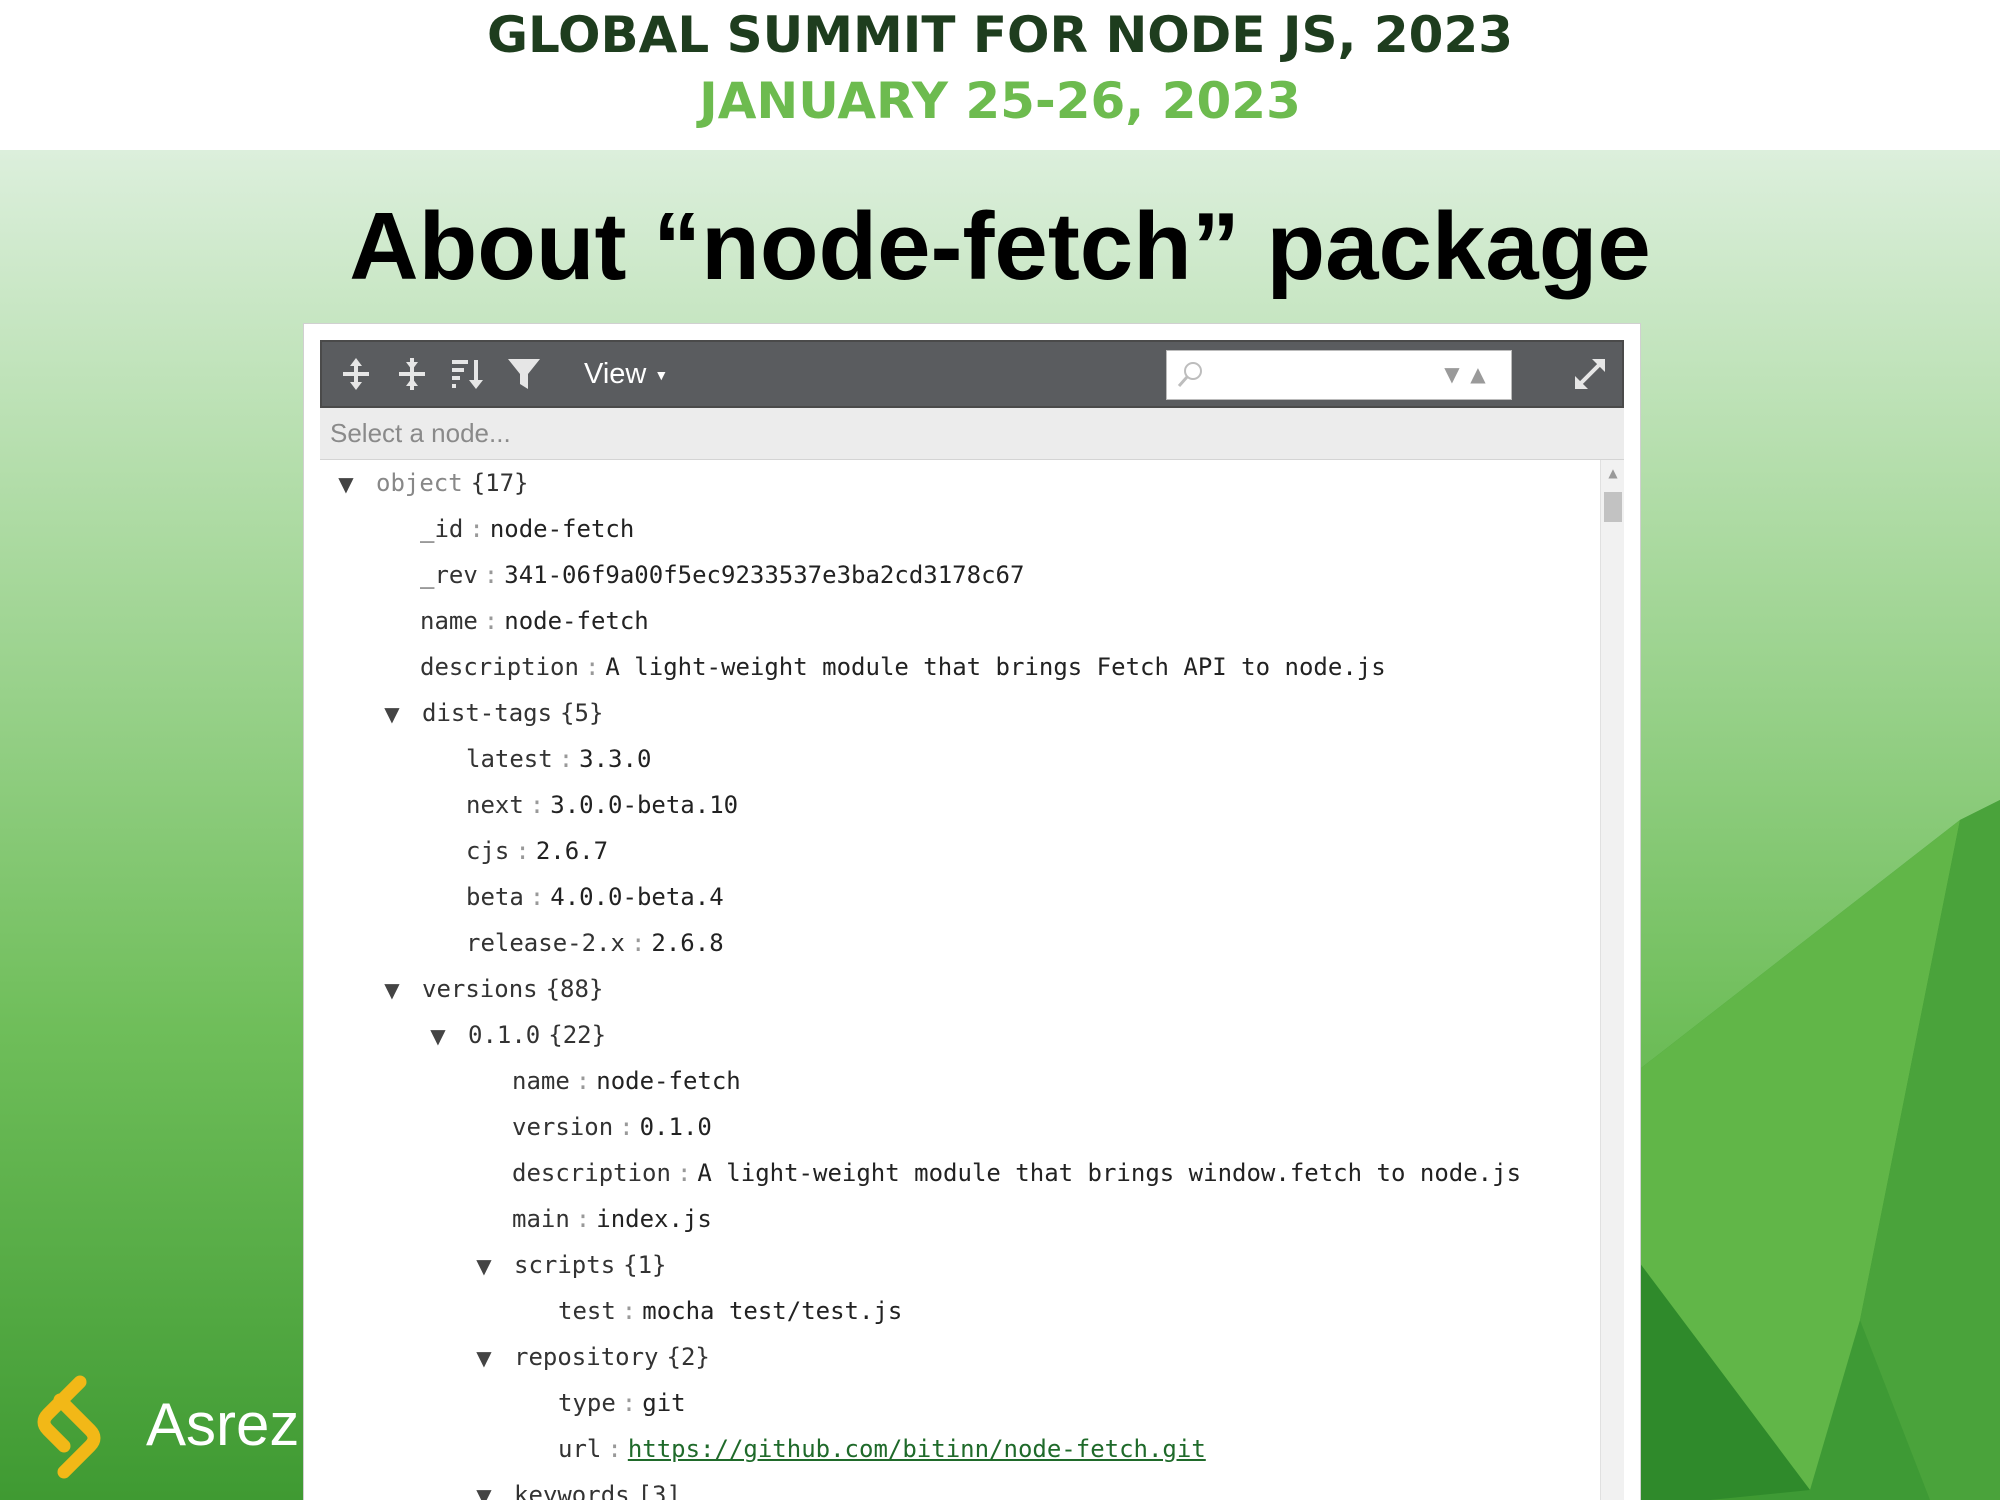 The image size is (2000, 1500). What do you see at coordinates (764, 575) in the screenshot?
I see `field-value: 341-06f9a00f5ec9233537e3ba2cd3178c67` at bounding box center [764, 575].